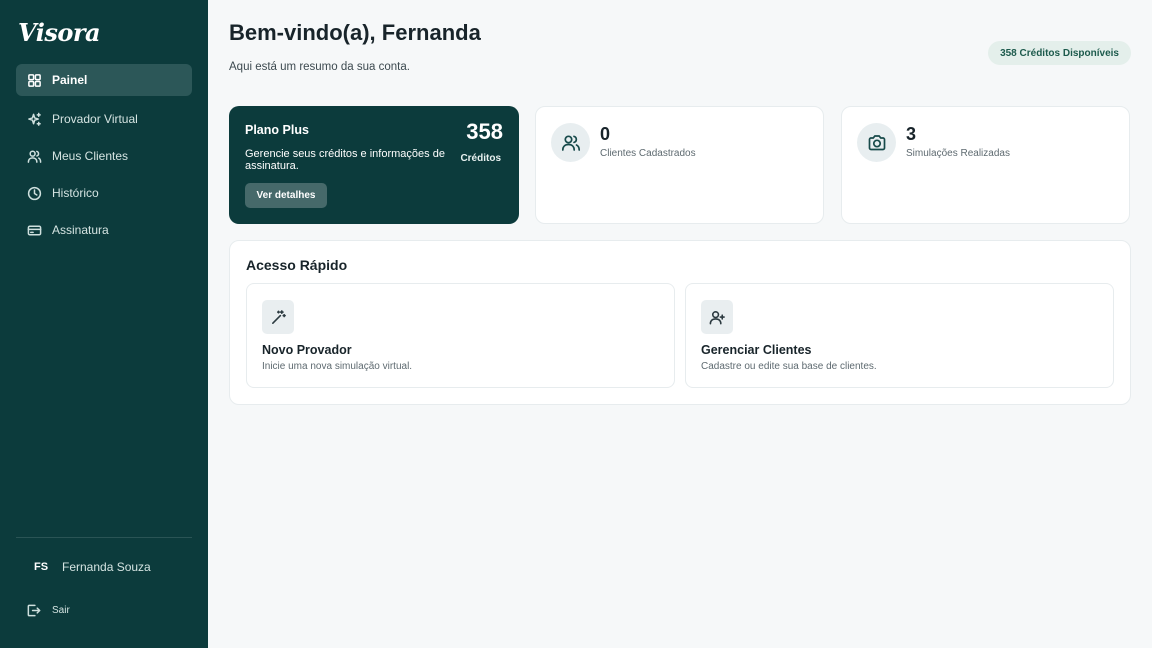 Image resolution: width=1152 pixels, height=648 pixels. What do you see at coordinates (985, 165) in the screenshot?
I see `stat-card-simulations: 3 Simulações Realizadas` at bounding box center [985, 165].